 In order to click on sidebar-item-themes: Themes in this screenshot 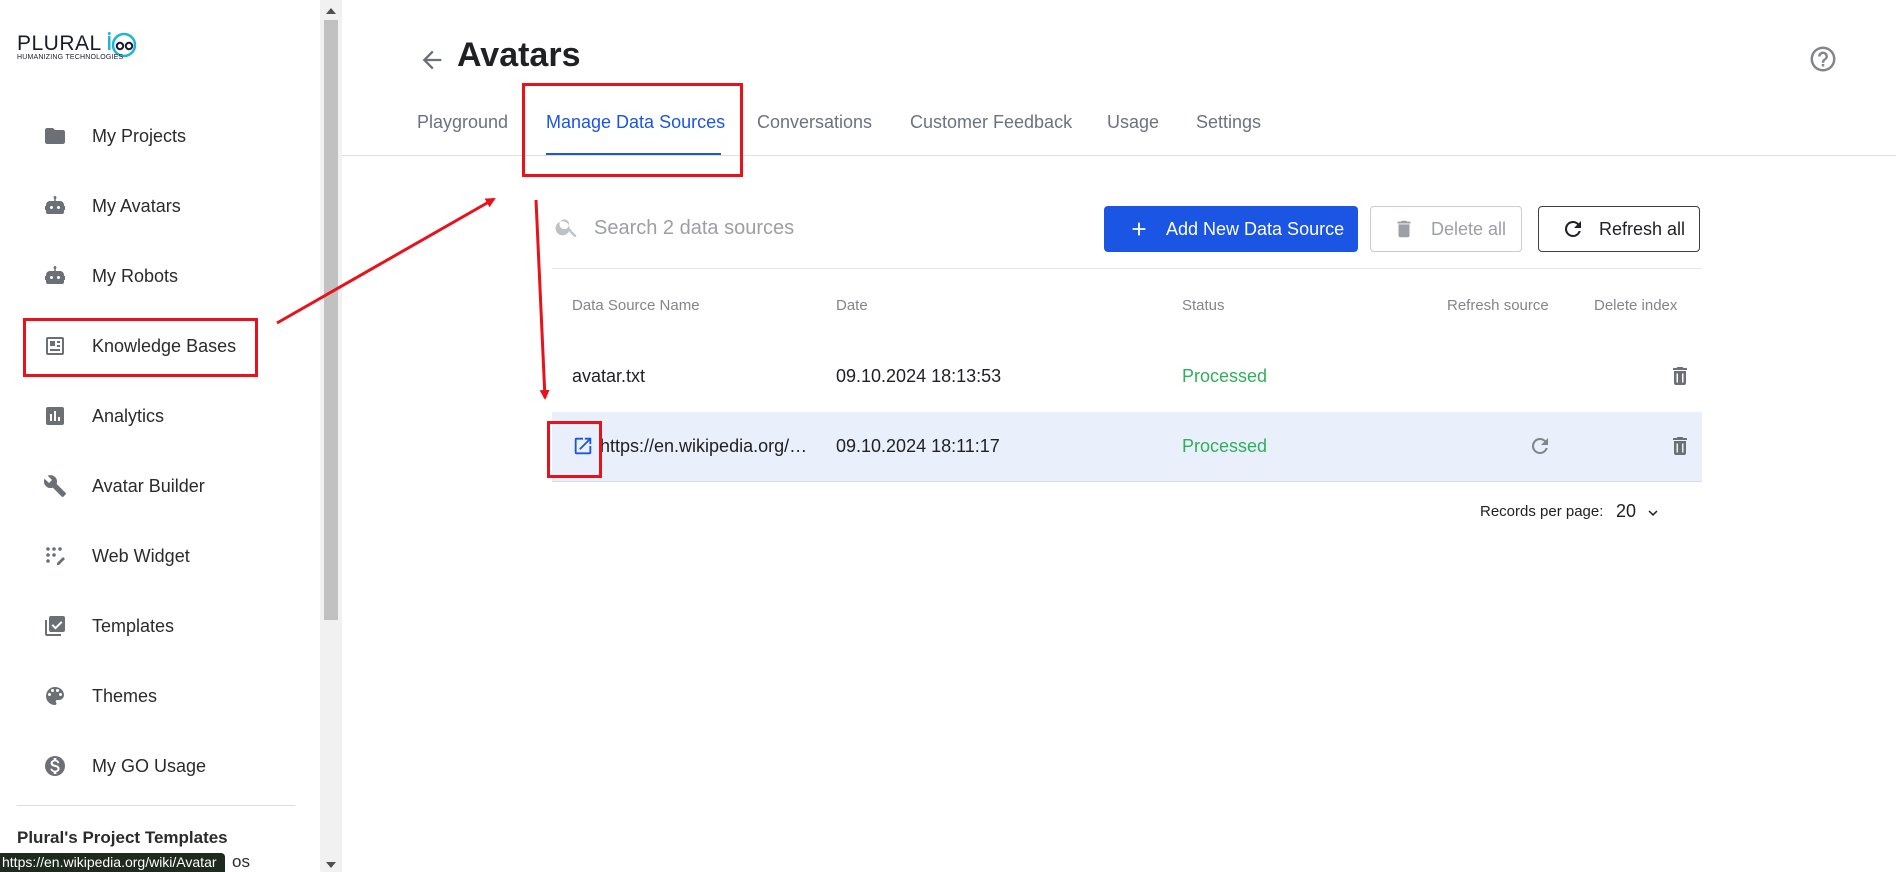, I will do `click(150, 696)`.